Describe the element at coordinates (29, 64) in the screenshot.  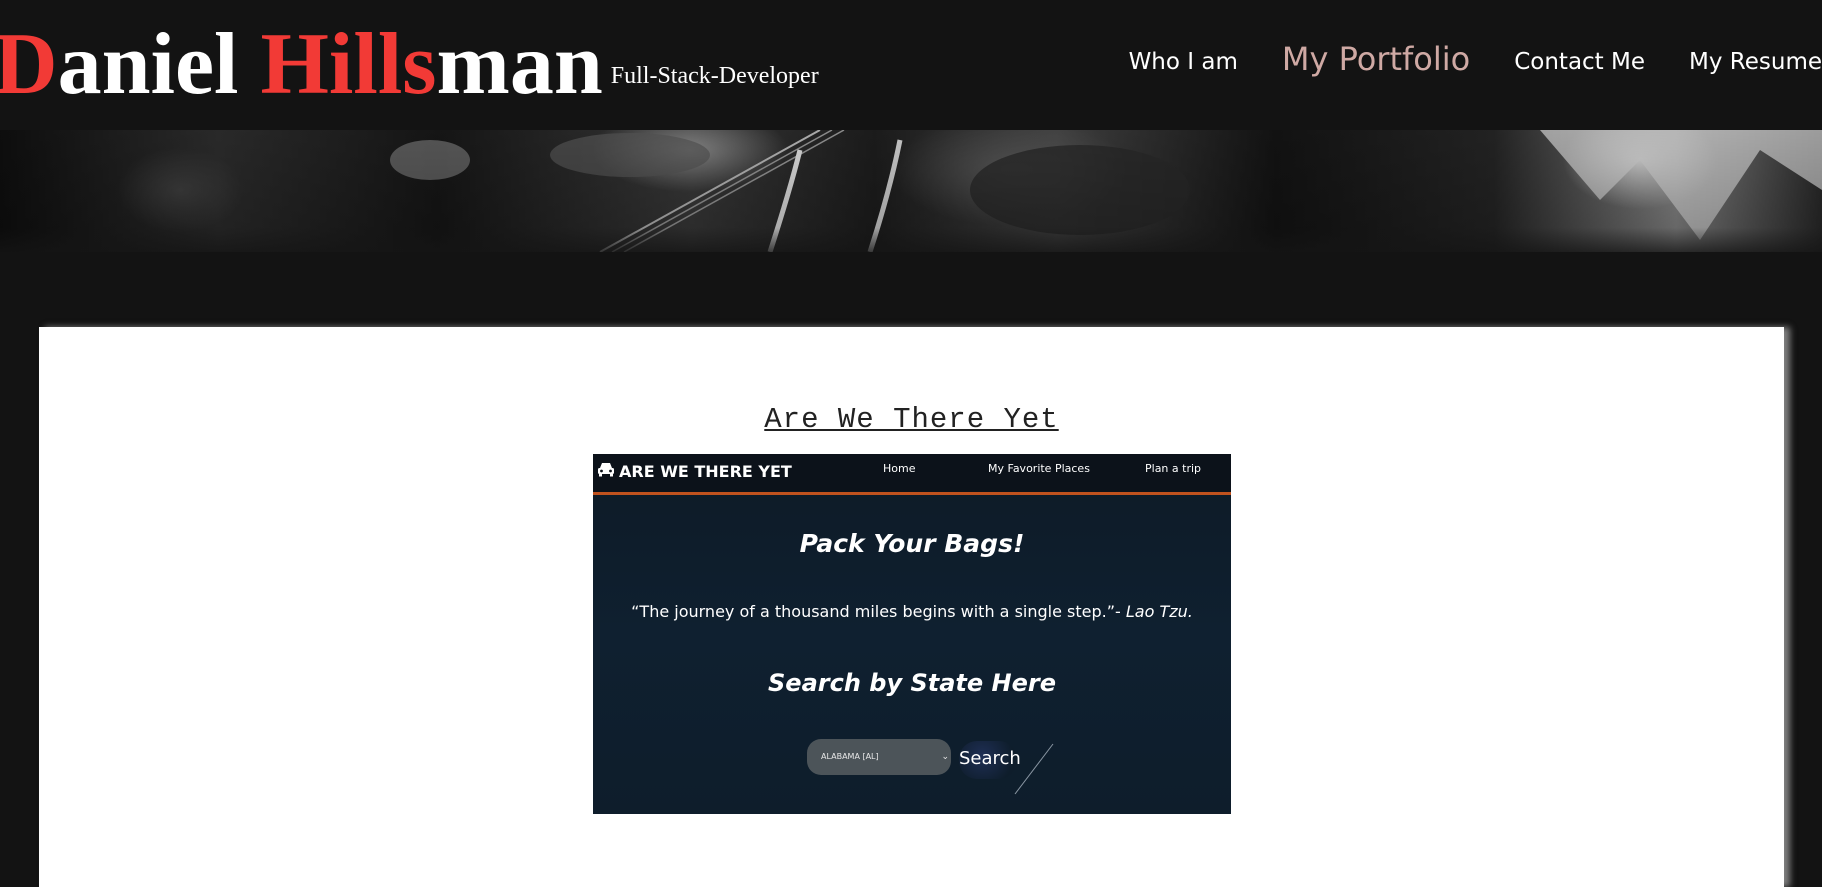
I see `brand-letter-d: D` at that location.